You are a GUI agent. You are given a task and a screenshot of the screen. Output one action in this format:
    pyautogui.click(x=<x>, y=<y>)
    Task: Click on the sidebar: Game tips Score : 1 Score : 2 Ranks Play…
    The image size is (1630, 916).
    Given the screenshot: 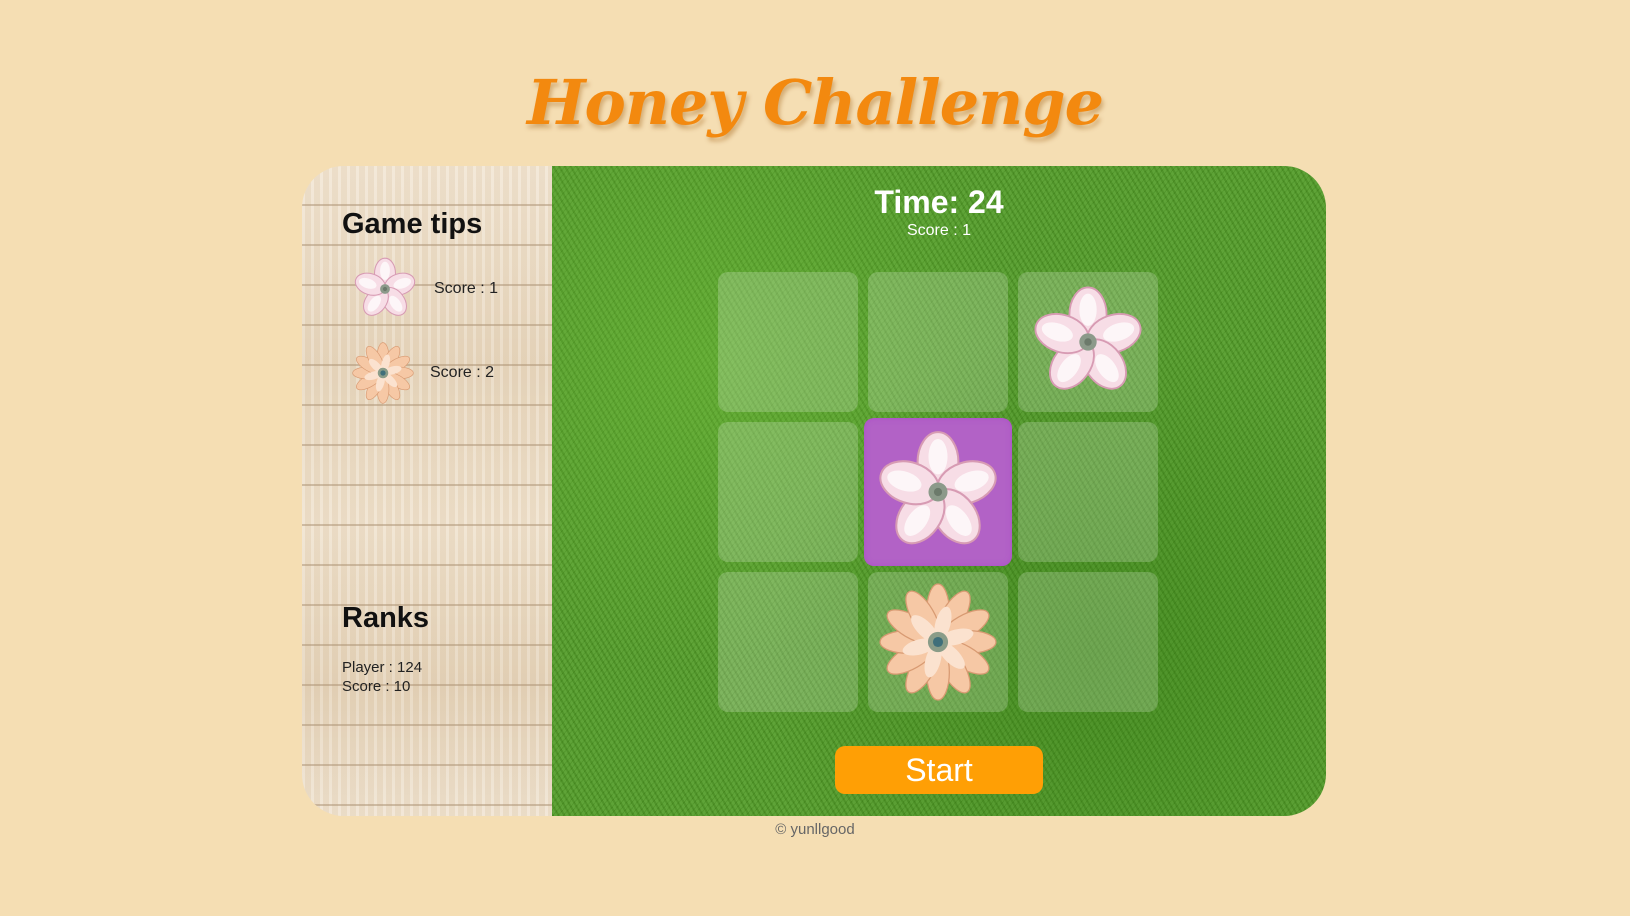 What is the action you would take?
    pyautogui.click(x=427, y=491)
    